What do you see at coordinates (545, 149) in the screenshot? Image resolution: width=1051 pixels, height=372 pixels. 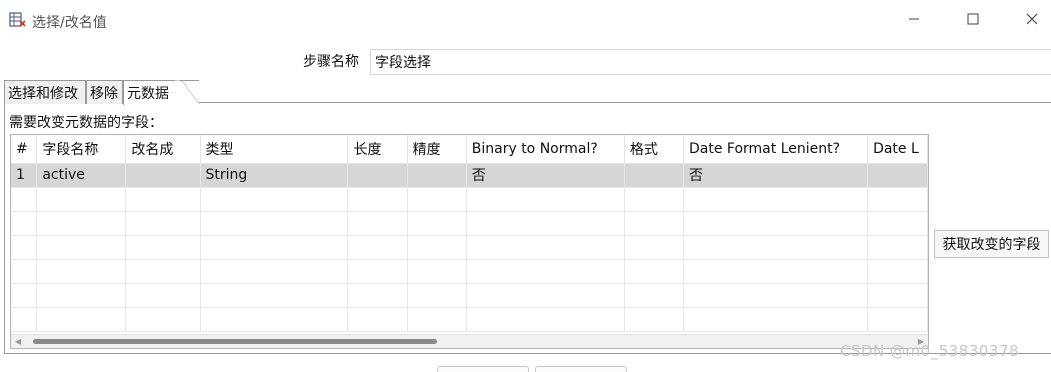 I see `column-header: Binary to Normal?` at bounding box center [545, 149].